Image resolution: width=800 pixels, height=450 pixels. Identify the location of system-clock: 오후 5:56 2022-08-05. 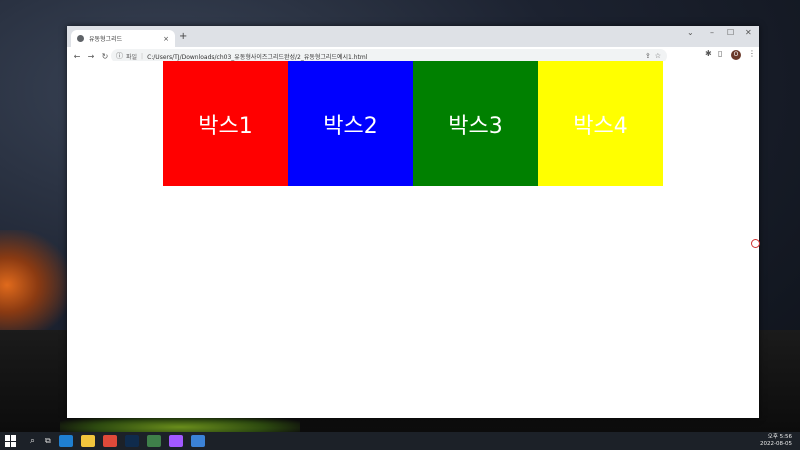
(776, 441).